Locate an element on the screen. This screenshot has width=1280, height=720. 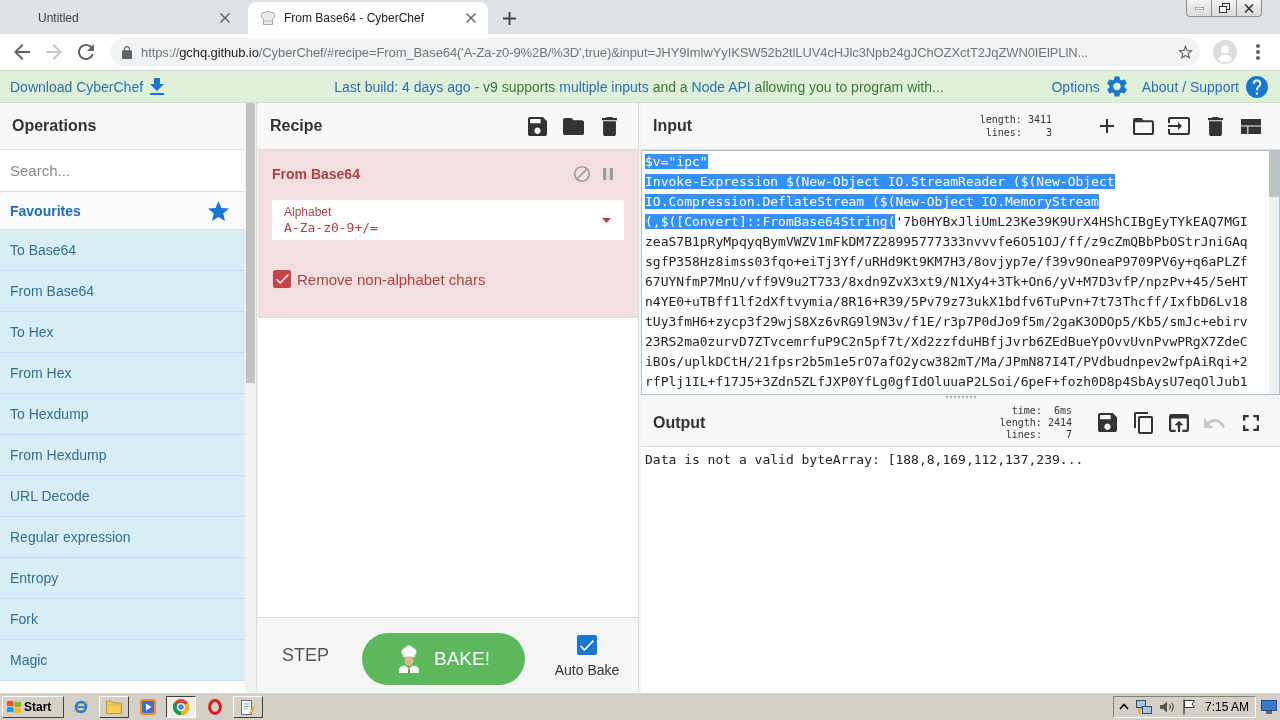
operation-item: From Hex is located at coordinates (122, 373).